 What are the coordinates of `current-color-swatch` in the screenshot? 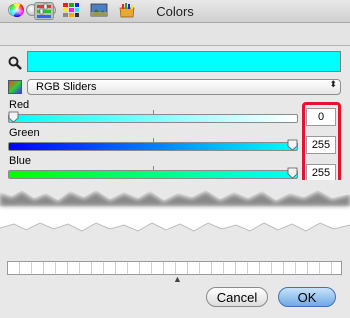 It's located at (184, 61).